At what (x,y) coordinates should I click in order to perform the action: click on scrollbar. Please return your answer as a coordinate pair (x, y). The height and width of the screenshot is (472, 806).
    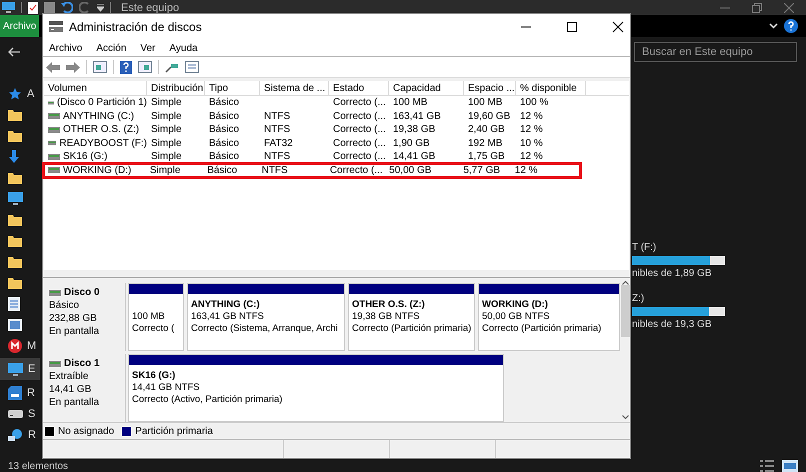
    Looking at the image, I should click on (625, 350).